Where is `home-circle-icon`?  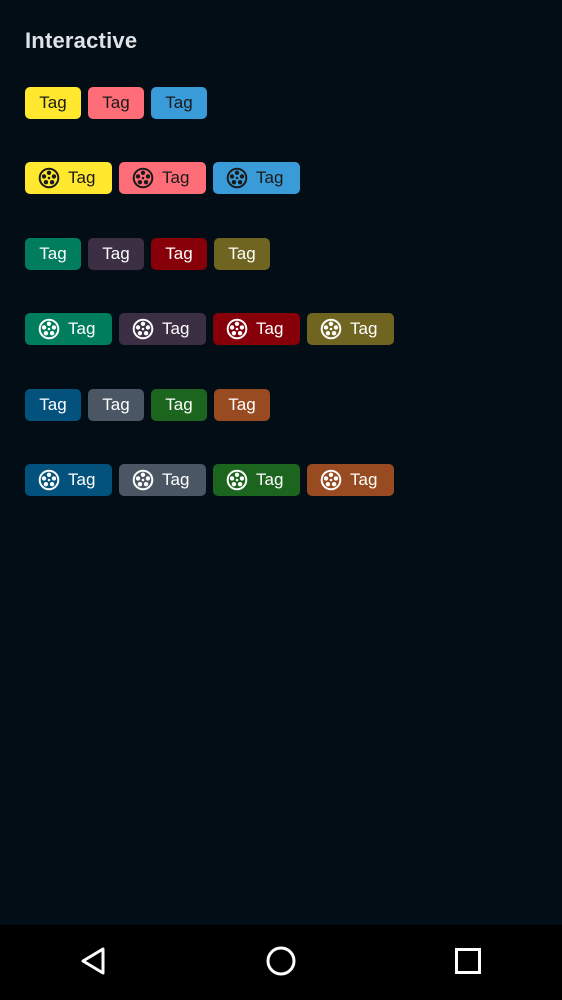
home-circle-icon is located at coordinates (281, 963).